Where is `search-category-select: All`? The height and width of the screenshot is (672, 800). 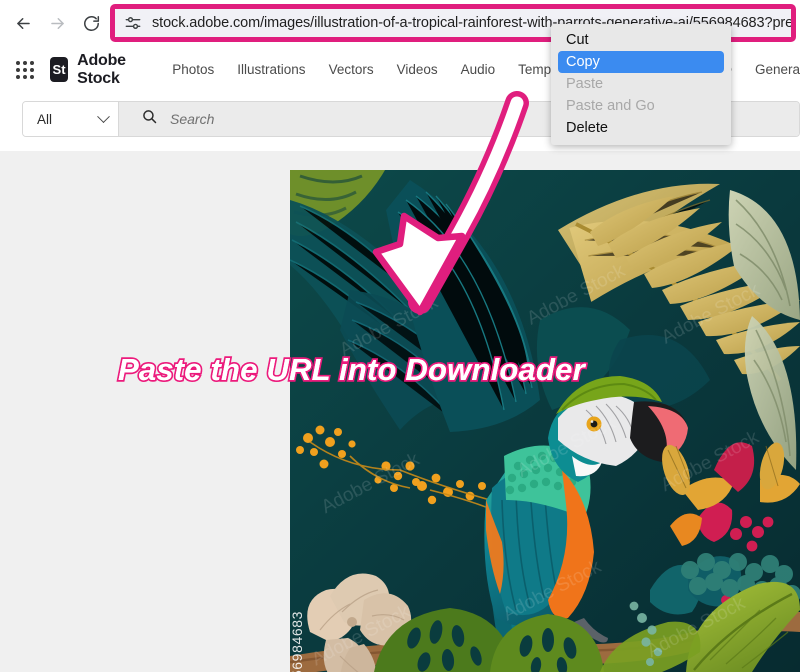
search-category-select: All is located at coordinates (71, 119).